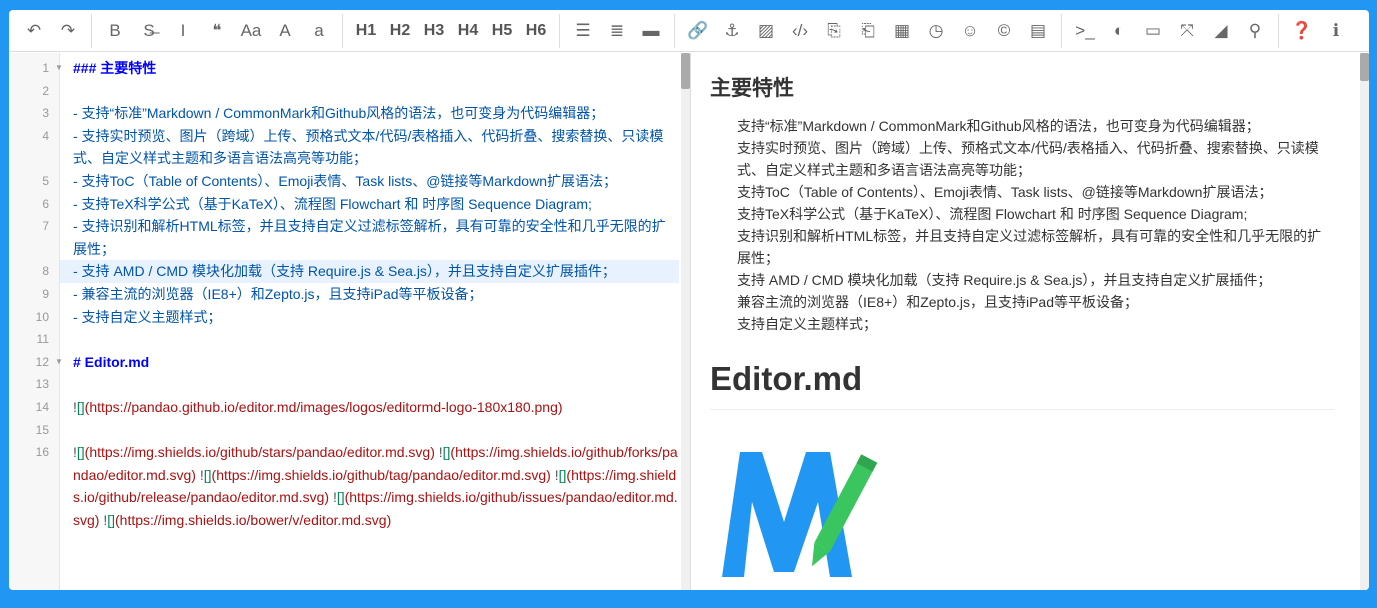  Describe the element at coordinates (147, 317) in the screenshot. I see `line-text: - 支持自定义主题样式；` at that location.